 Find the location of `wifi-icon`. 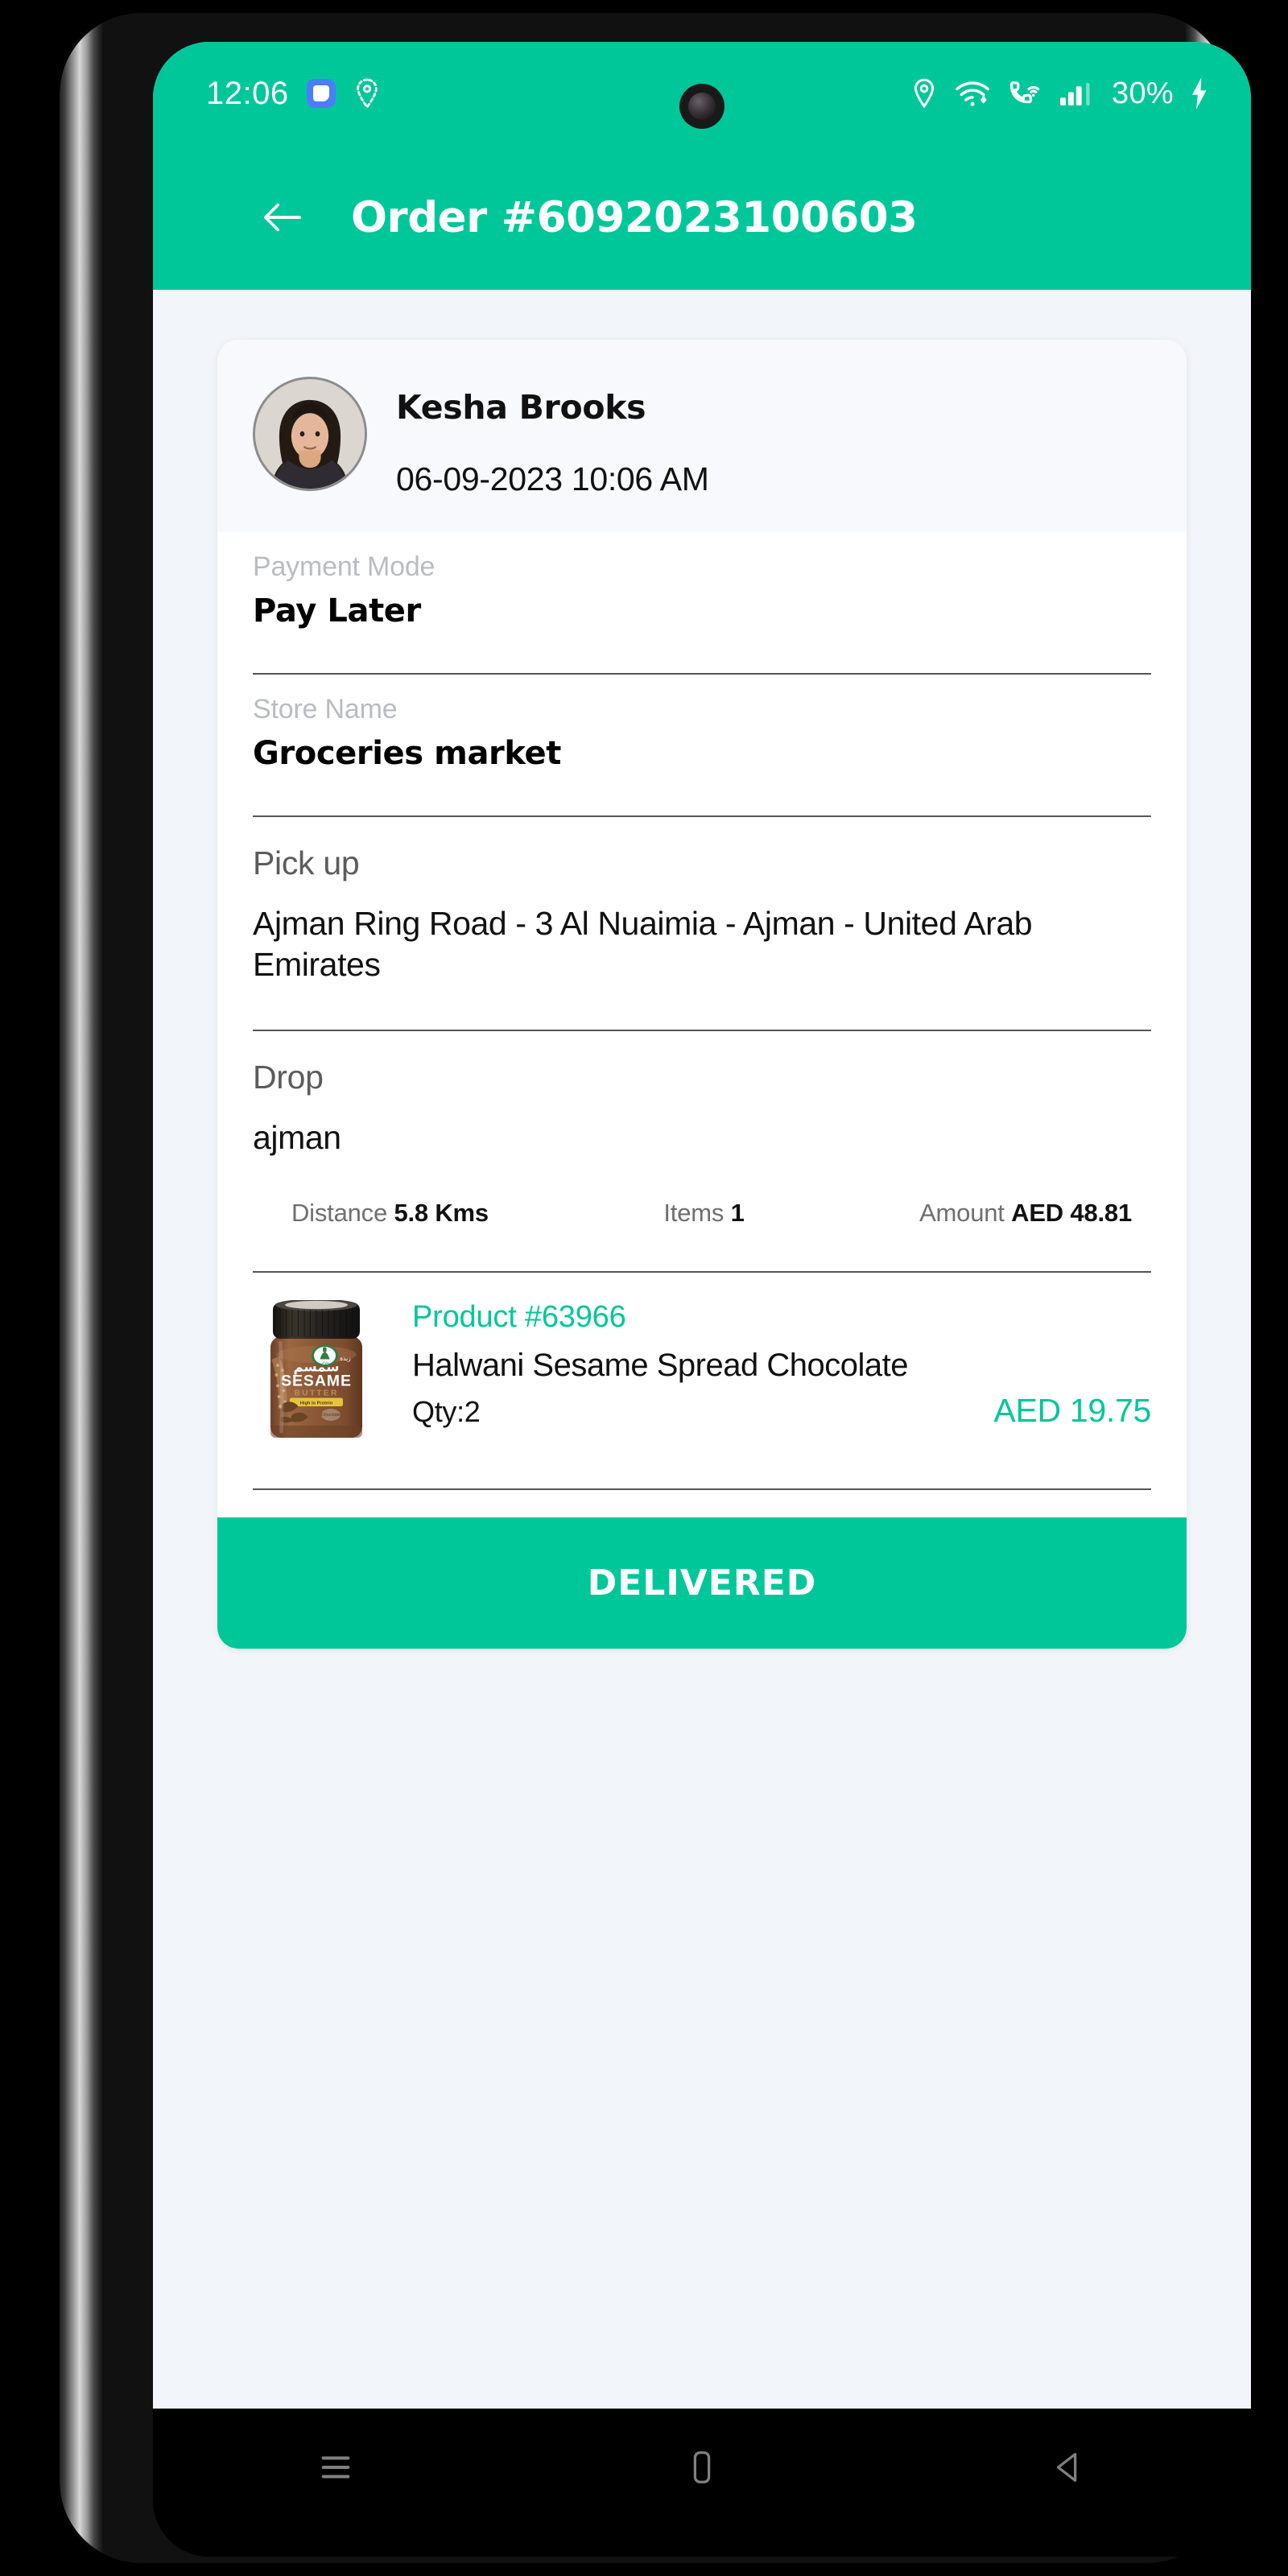

wifi-icon is located at coordinates (972, 93).